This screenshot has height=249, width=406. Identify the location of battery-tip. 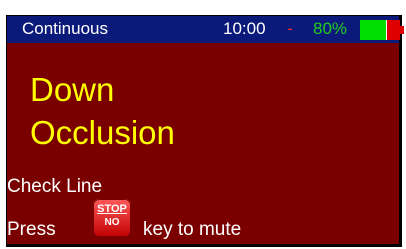
(402, 30).